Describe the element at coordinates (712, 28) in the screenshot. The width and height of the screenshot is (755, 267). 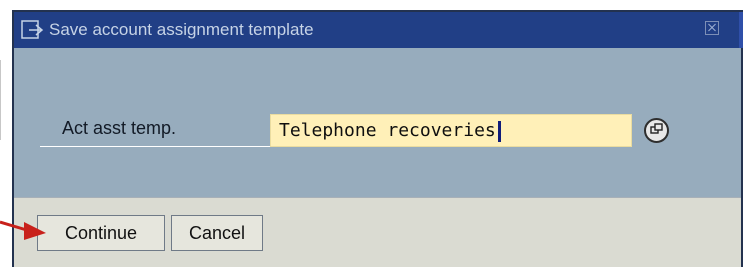
I see `close-icon` at that location.